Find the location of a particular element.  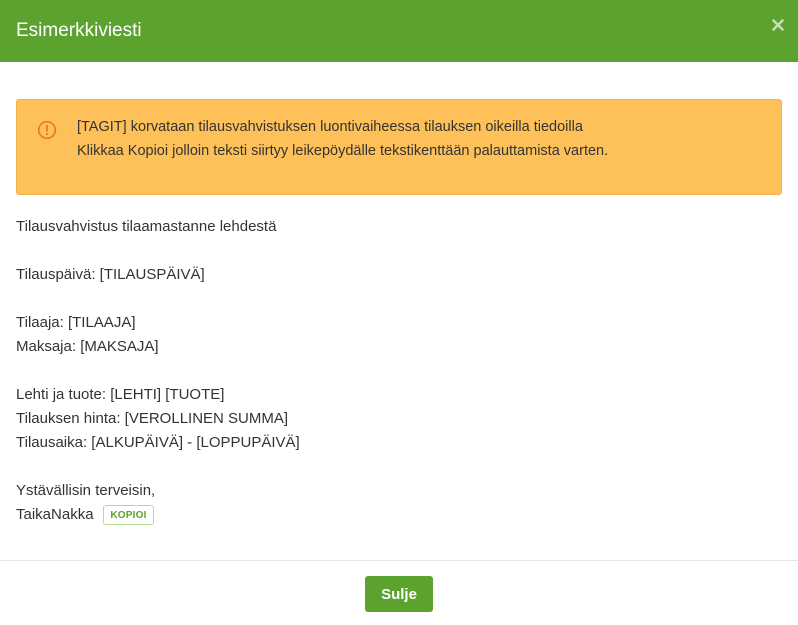

modal-header: Esimerkkiviesti is located at coordinates (399, 31).